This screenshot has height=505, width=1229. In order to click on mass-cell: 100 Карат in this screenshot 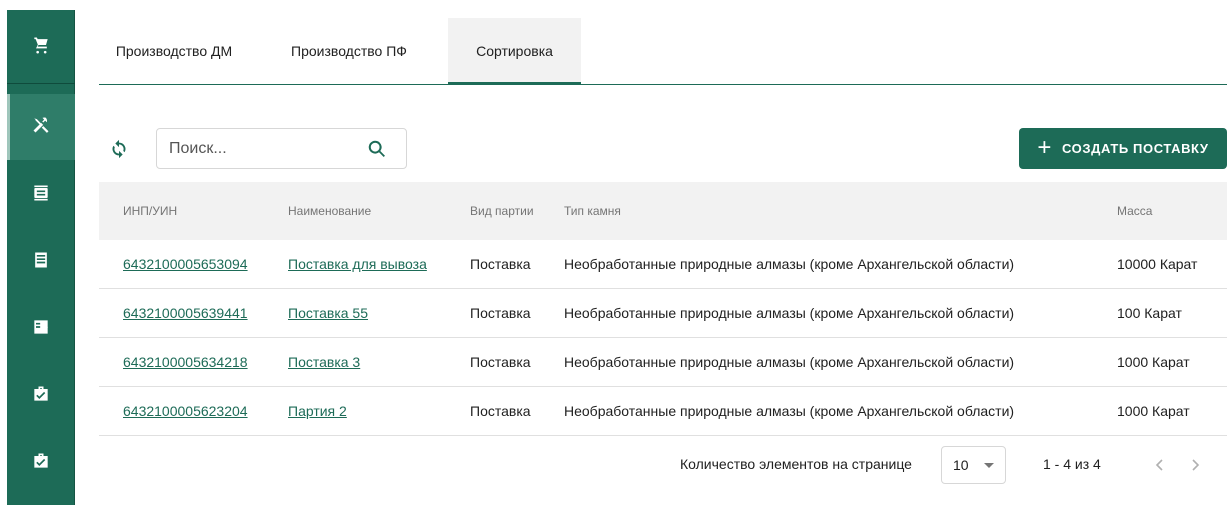, I will do `click(1149, 313)`.